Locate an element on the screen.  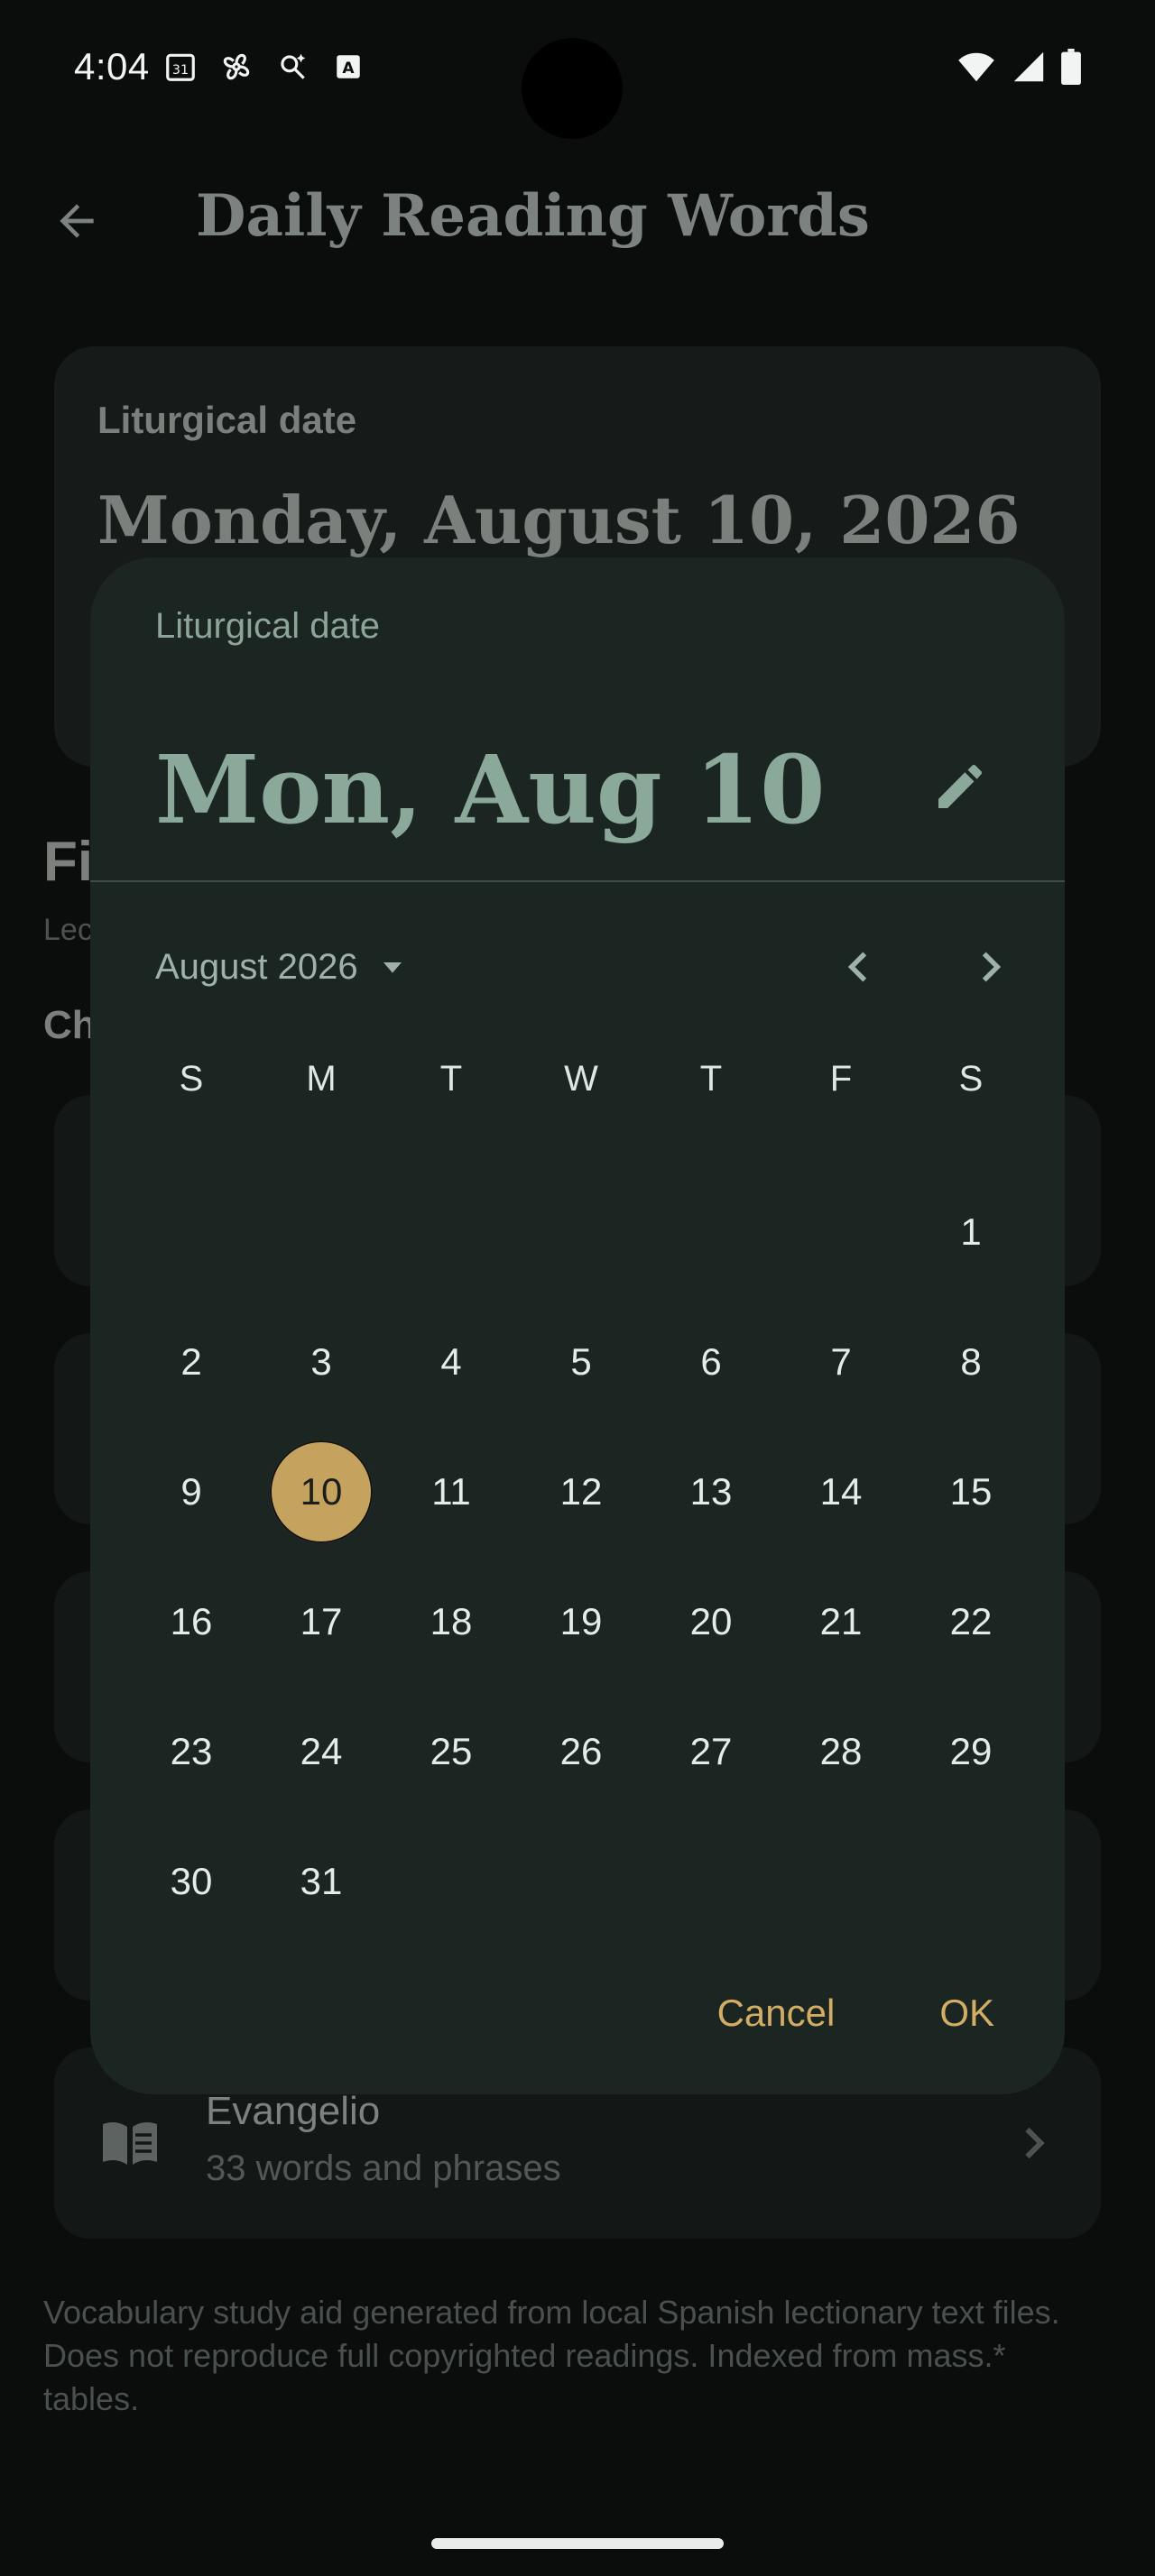
calendar-day: 26 is located at coordinates (581, 1752).